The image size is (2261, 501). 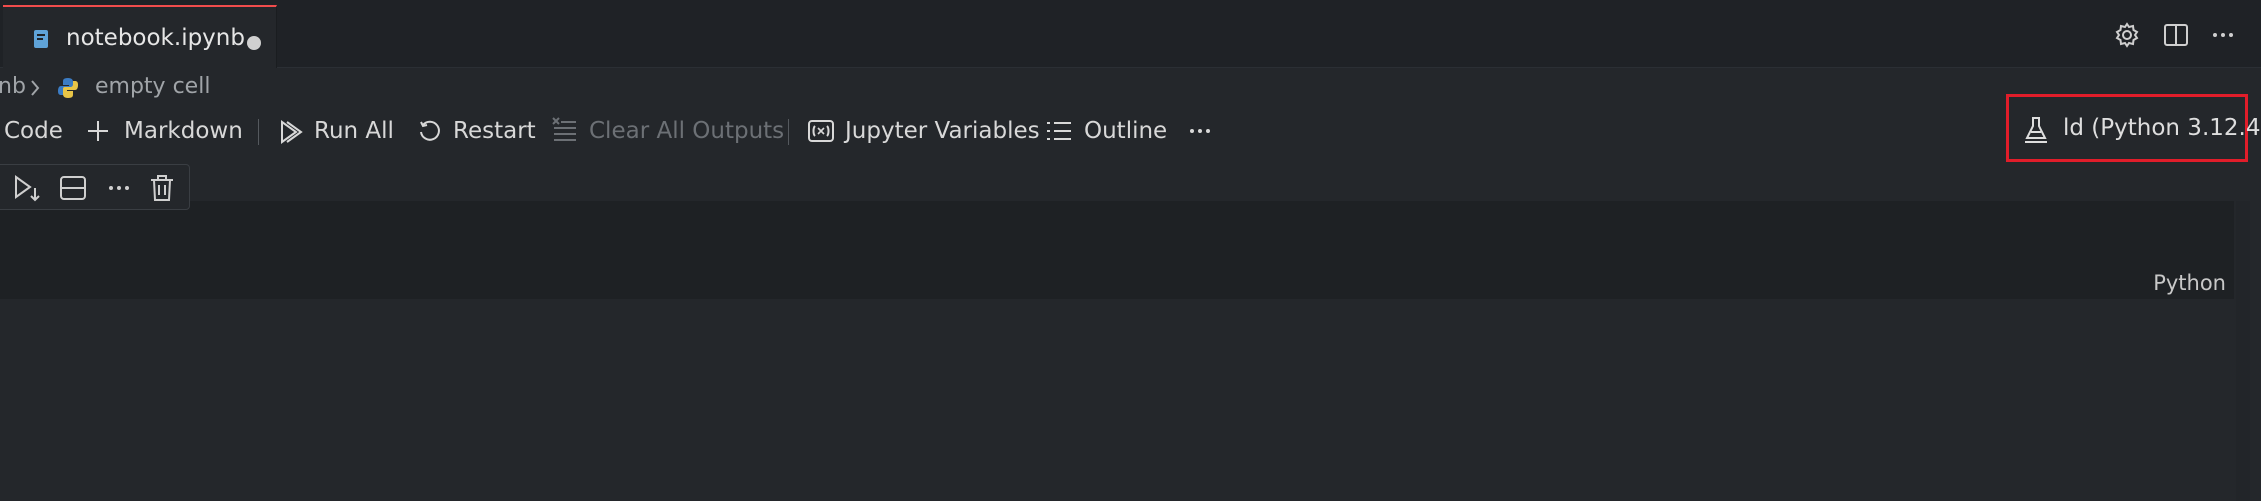 What do you see at coordinates (35, 88) in the screenshot?
I see `chevron-right-icon` at bounding box center [35, 88].